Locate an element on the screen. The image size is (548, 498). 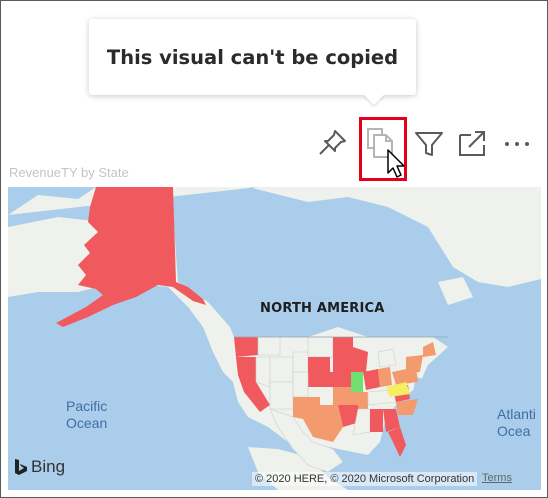
focus-mode-icon is located at coordinates (473, 143).